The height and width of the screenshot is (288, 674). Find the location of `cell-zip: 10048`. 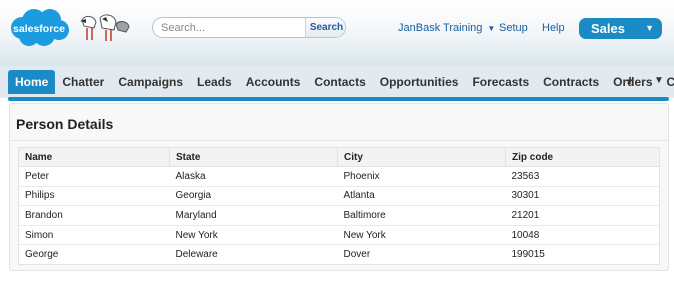

cell-zip: 10048 is located at coordinates (582, 234).